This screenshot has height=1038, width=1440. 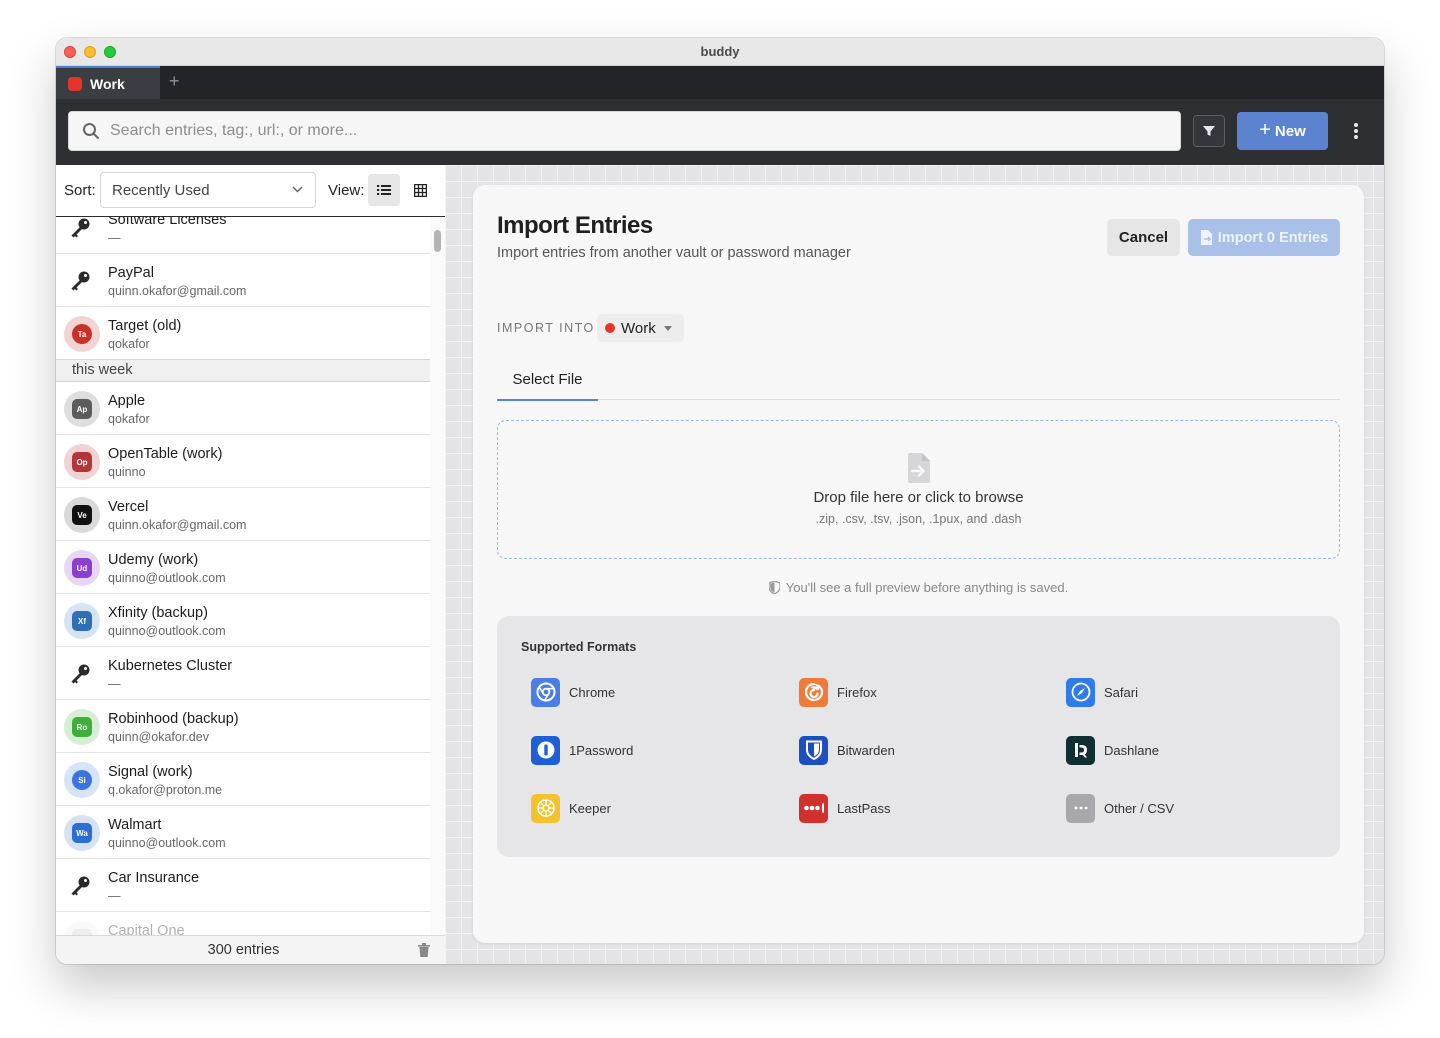 I want to click on scrollbar-thumb, so click(x=437, y=241).